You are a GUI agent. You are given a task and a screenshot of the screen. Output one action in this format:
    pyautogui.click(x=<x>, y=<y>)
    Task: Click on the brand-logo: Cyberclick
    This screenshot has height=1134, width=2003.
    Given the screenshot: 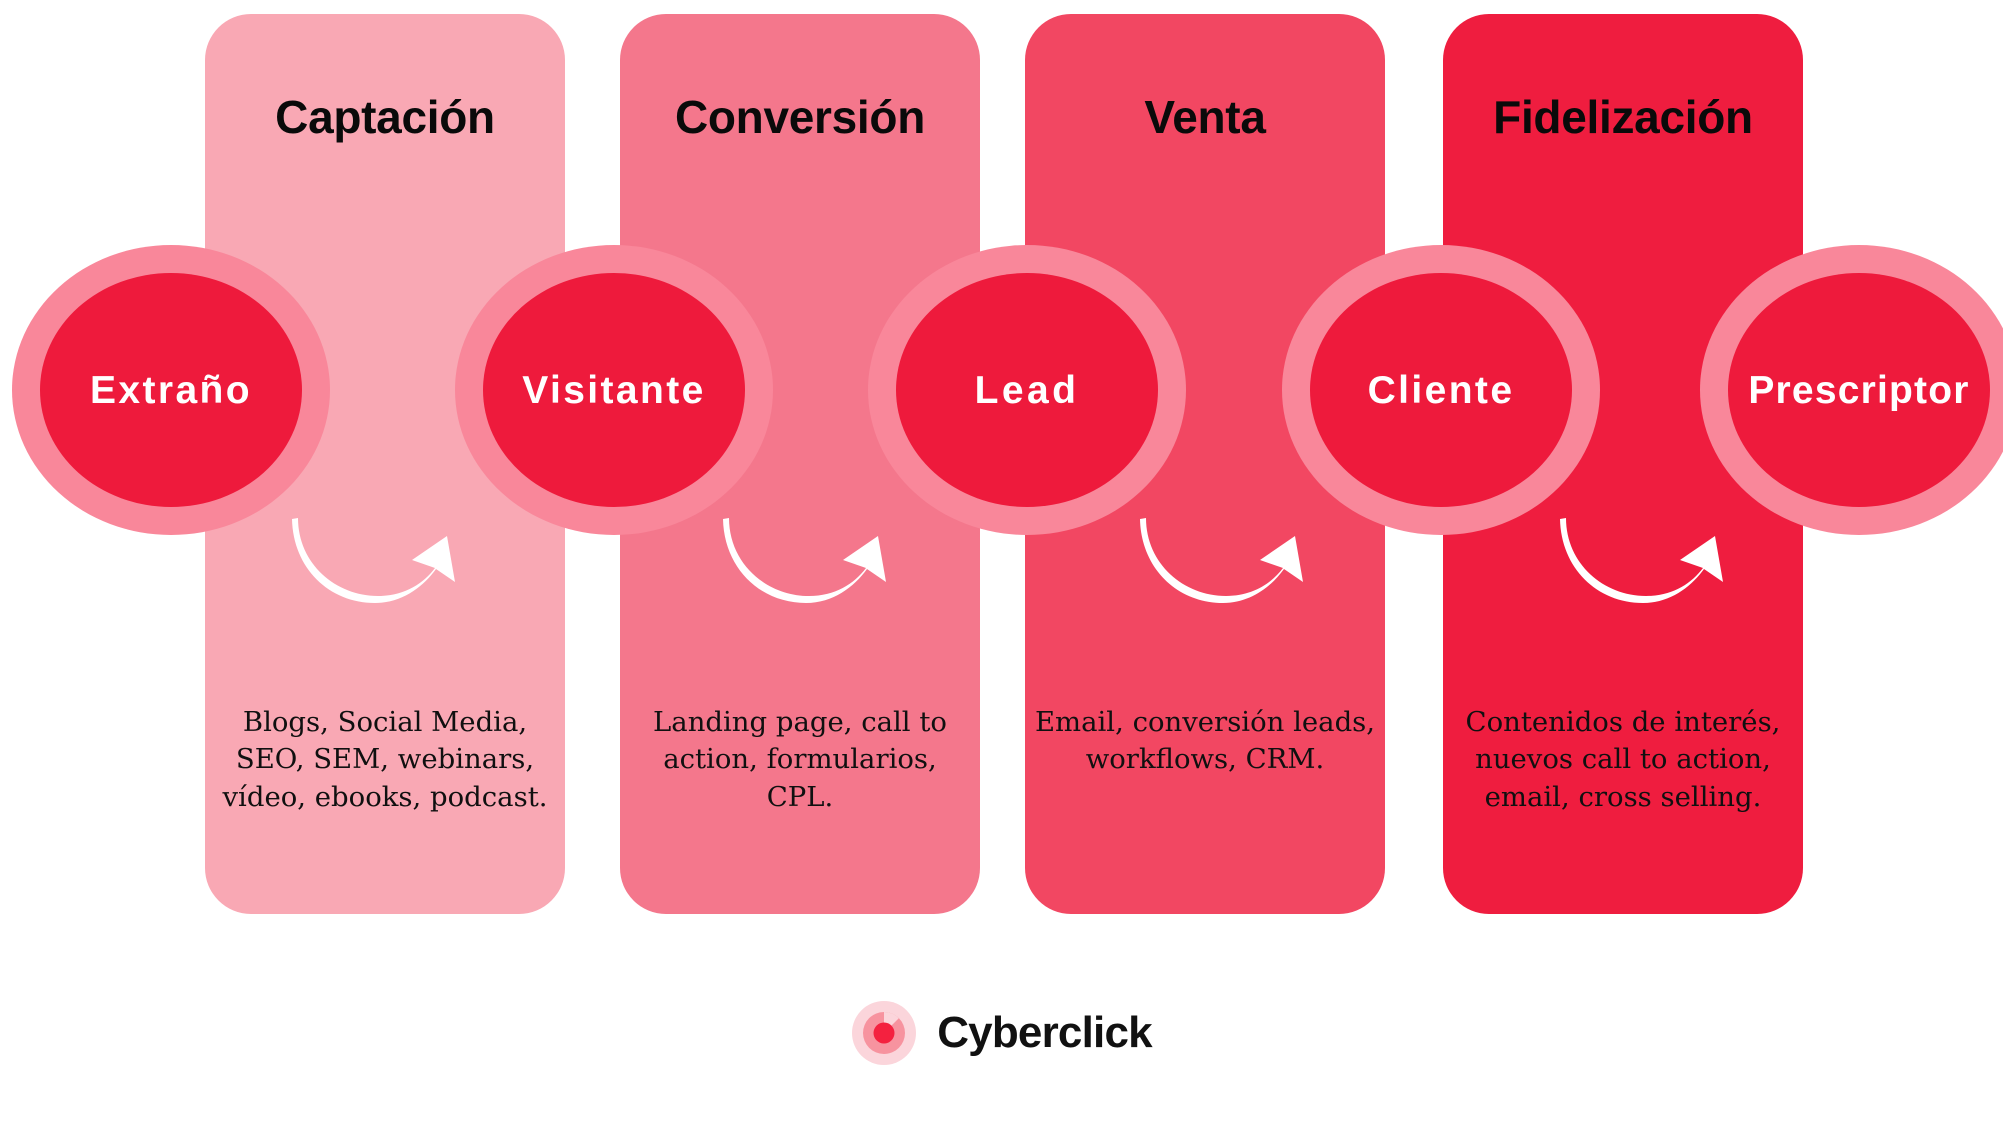 What is the action you would take?
    pyautogui.click(x=1001, y=1033)
    